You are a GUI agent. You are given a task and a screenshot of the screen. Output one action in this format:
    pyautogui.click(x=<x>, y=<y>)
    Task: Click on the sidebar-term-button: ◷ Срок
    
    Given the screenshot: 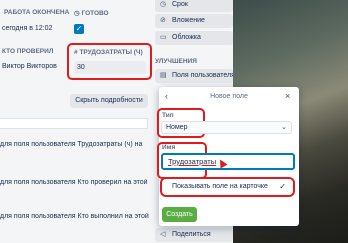 What is the action you would take?
    pyautogui.click(x=194, y=6)
    